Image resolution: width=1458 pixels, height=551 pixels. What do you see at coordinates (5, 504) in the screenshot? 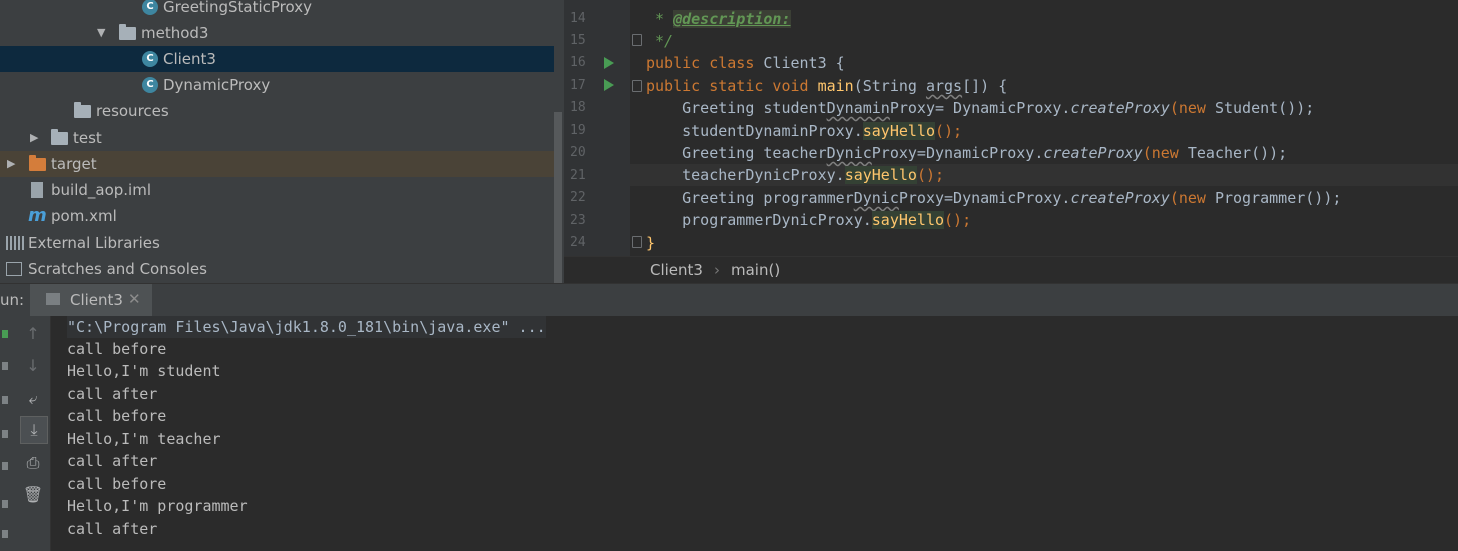
I see `layout-icon` at bounding box center [5, 504].